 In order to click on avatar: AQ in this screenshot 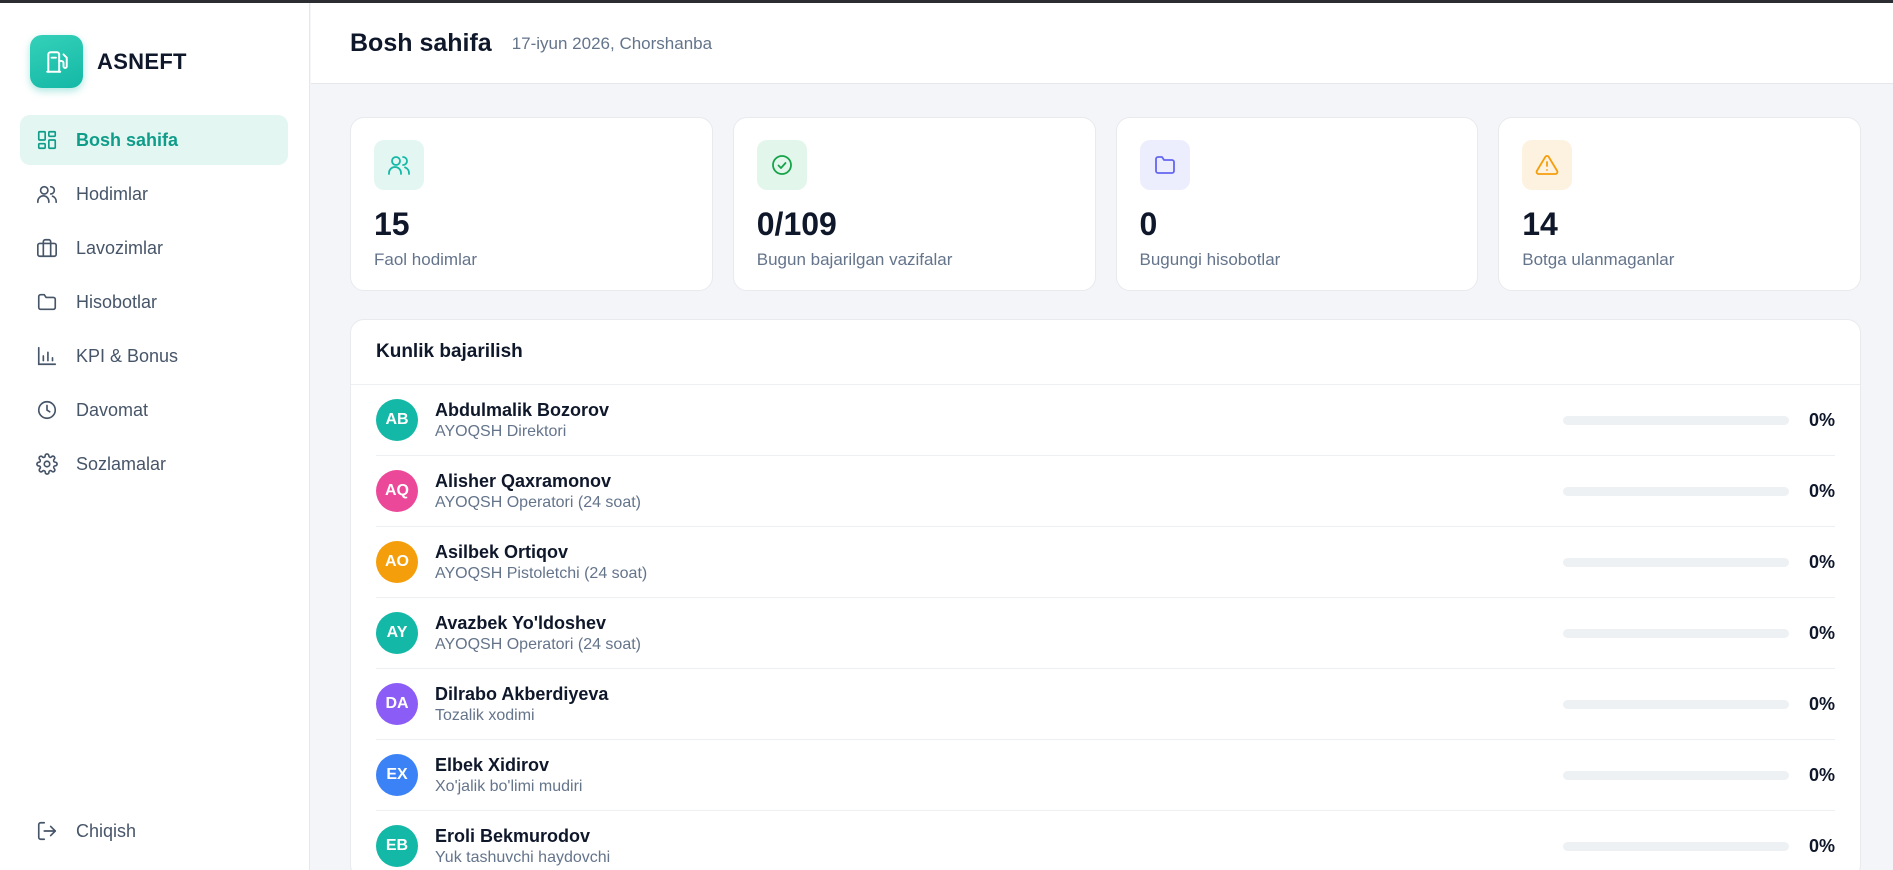, I will do `click(397, 491)`.